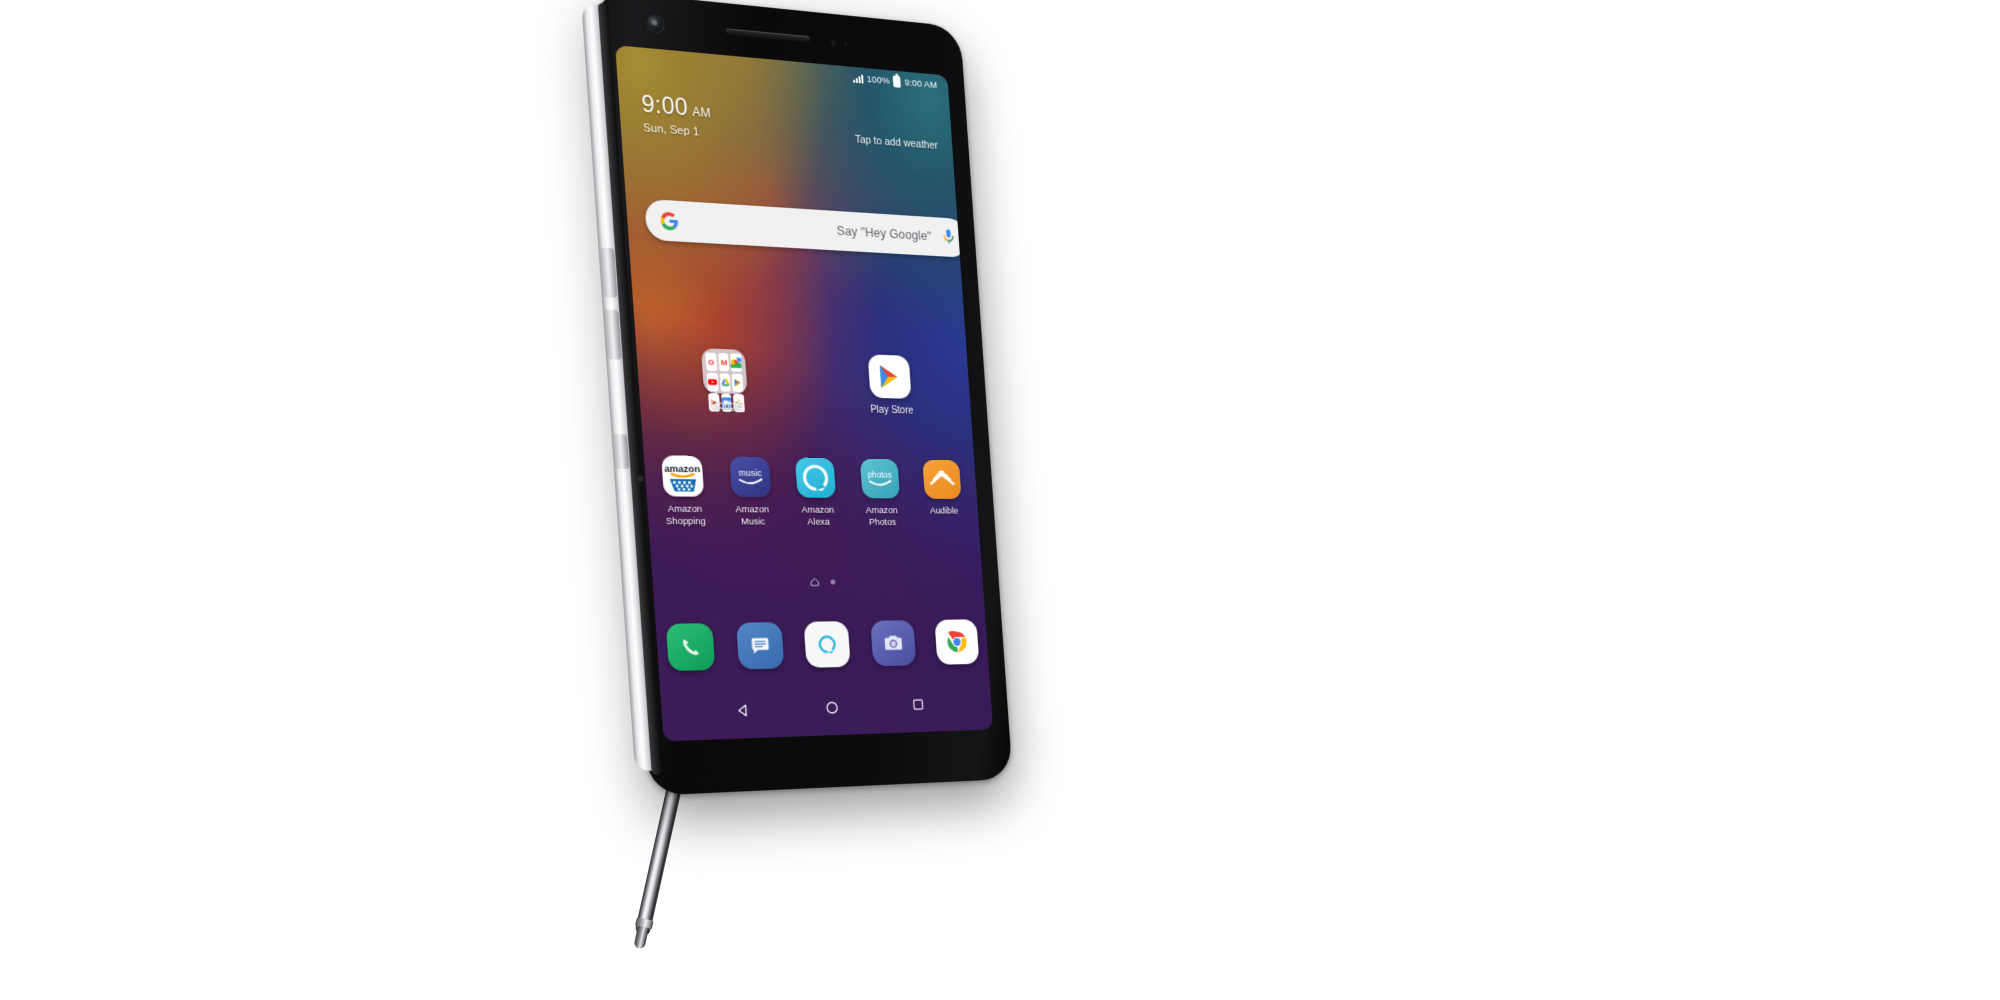 The height and width of the screenshot is (1000, 2000). I want to click on google-search-icon: G, so click(711, 362).